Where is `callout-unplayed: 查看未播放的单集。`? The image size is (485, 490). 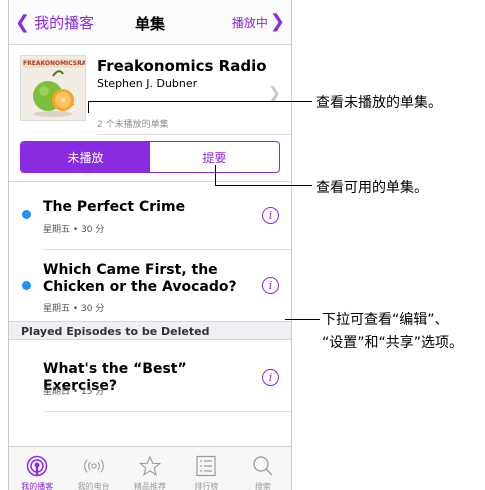 callout-unplayed: 查看未播放的单集。 is located at coordinates (379, 103).